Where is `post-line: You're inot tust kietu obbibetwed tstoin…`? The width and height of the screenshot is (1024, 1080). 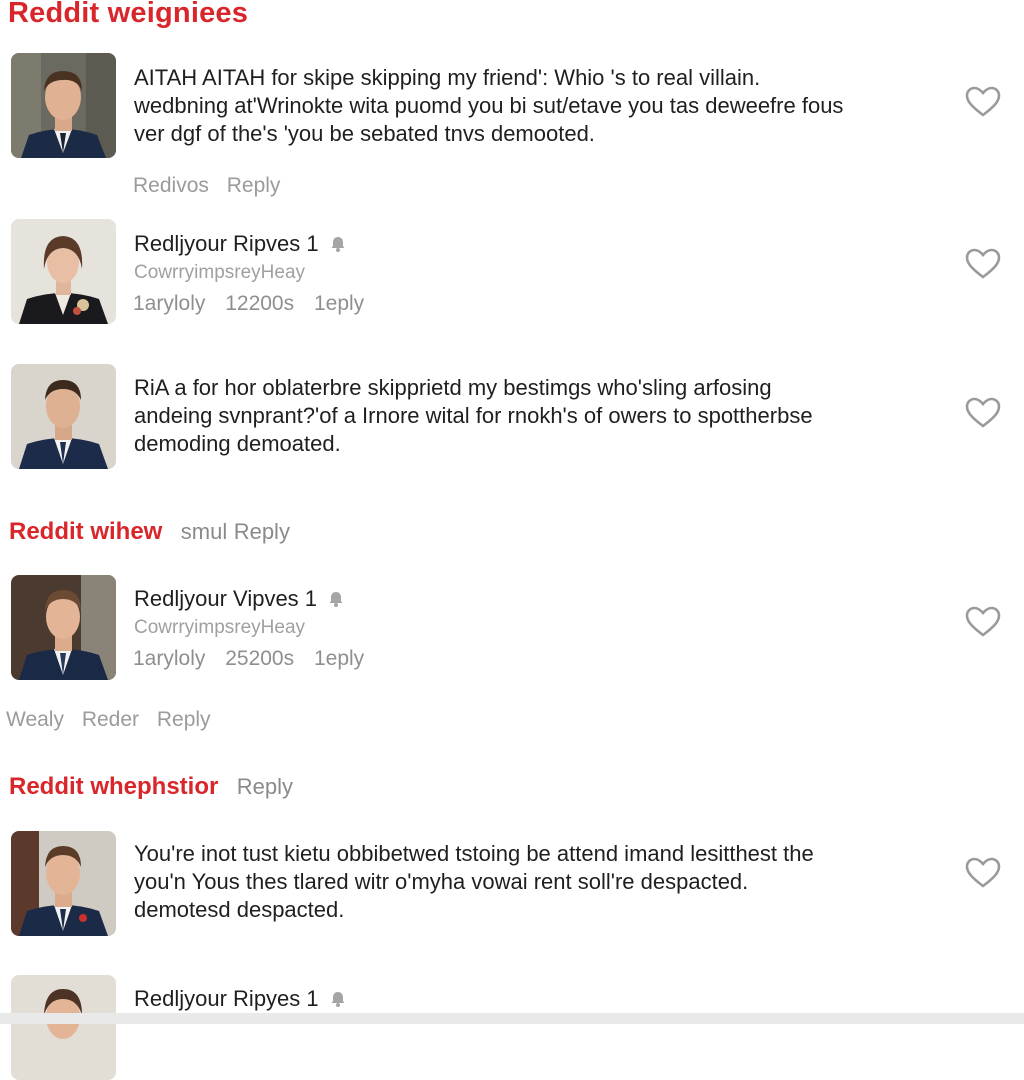
post-line: You're inot tust kietu obbibetwed tstoin… is located at coordinates (474, 853).